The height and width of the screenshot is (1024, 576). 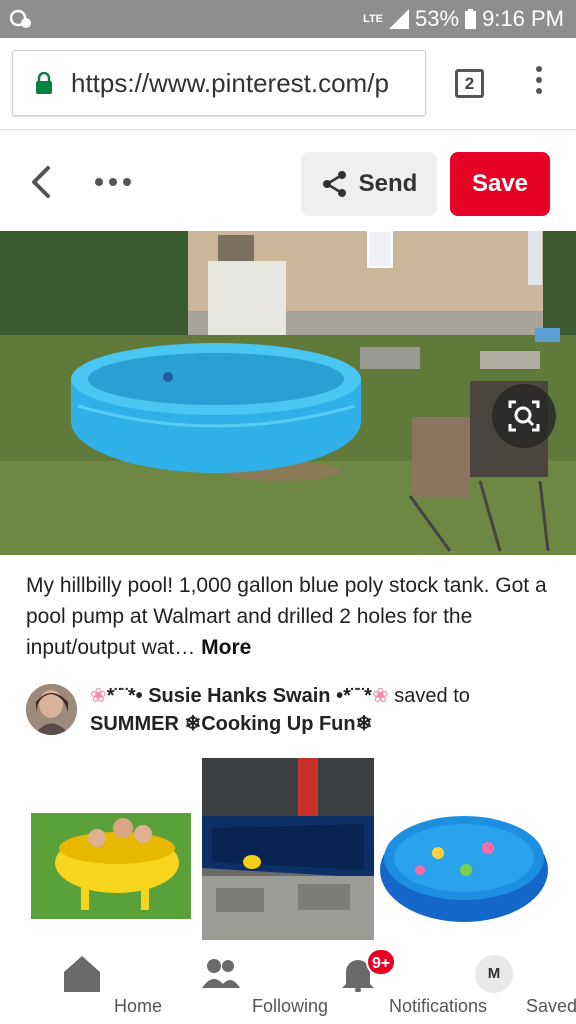 I want to click on user-name-link: Susie Hanks Swain, so click(x=239, y=696).